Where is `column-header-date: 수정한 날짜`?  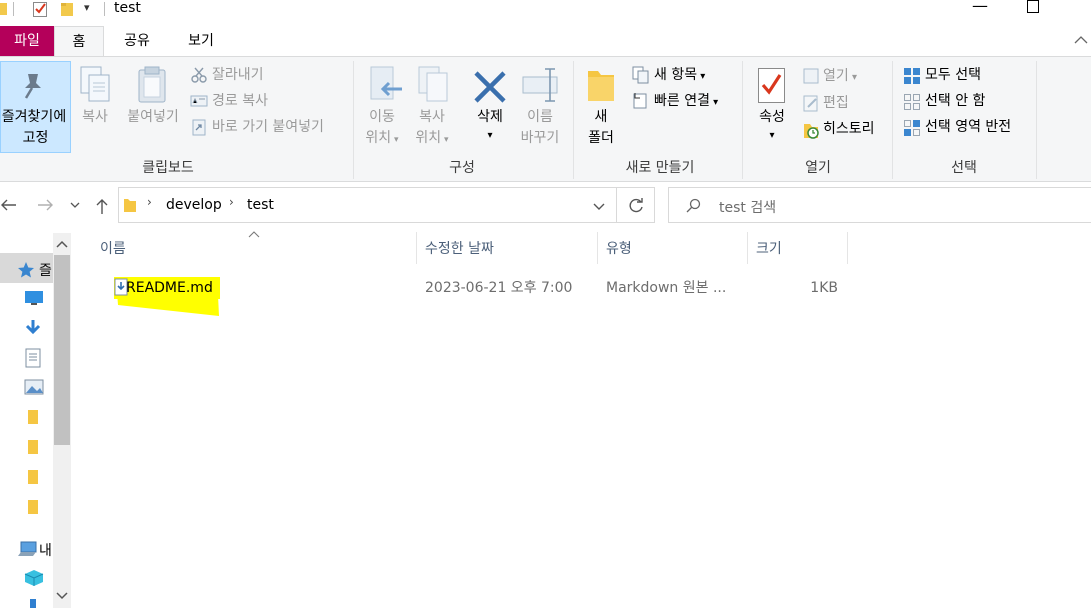
column-header-date: 수정한 날짜 is located at coordinates (459, 248).